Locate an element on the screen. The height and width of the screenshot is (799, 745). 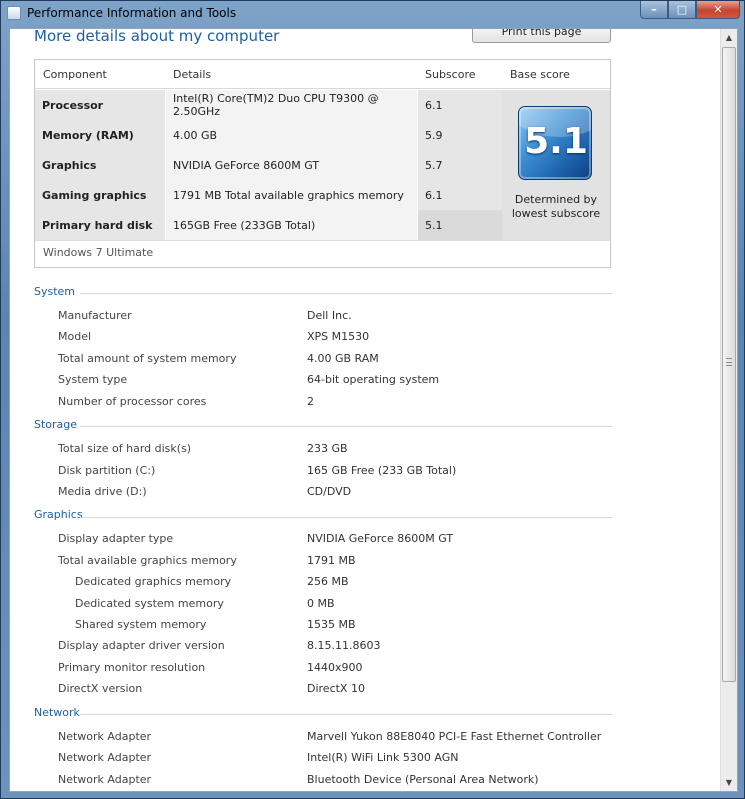
base-score-panel: 5.1 Determined by lowest subscore is located at coordinates (556, 165).